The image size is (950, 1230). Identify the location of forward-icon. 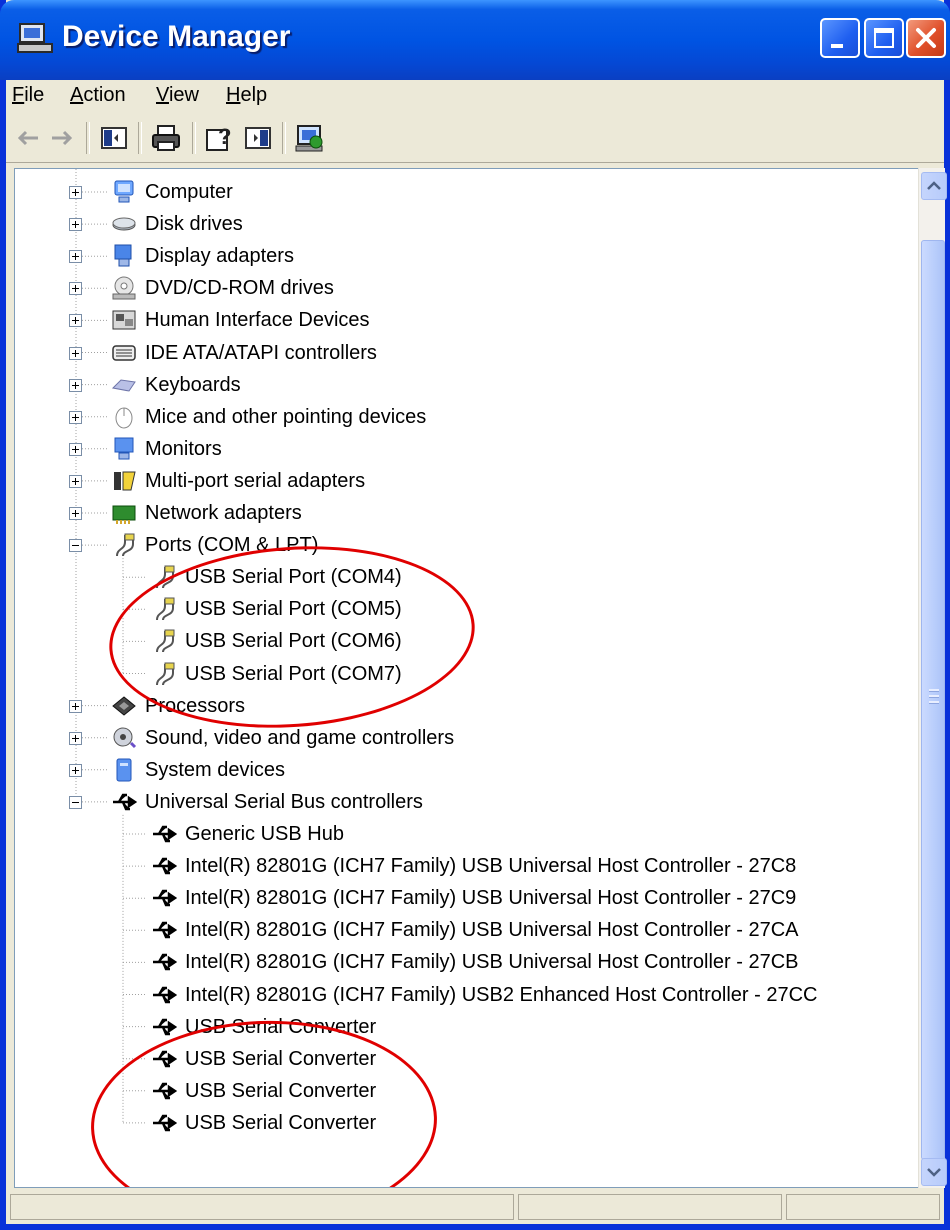
(62, 138).